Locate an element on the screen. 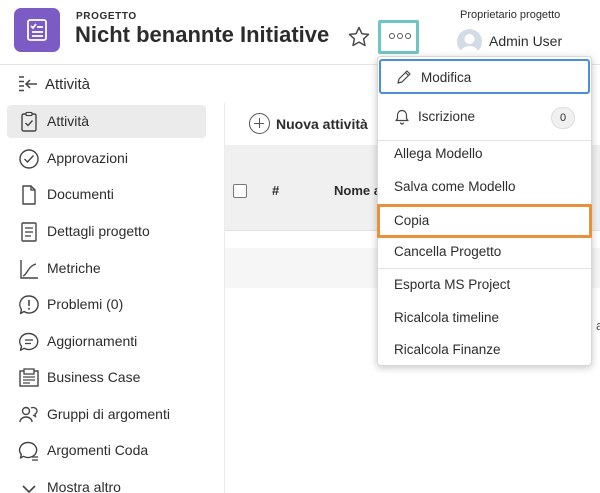 The width and height of the screenshot is (600, 493). owner-label: Proprietario progetto is located at coordinates (510, 15).